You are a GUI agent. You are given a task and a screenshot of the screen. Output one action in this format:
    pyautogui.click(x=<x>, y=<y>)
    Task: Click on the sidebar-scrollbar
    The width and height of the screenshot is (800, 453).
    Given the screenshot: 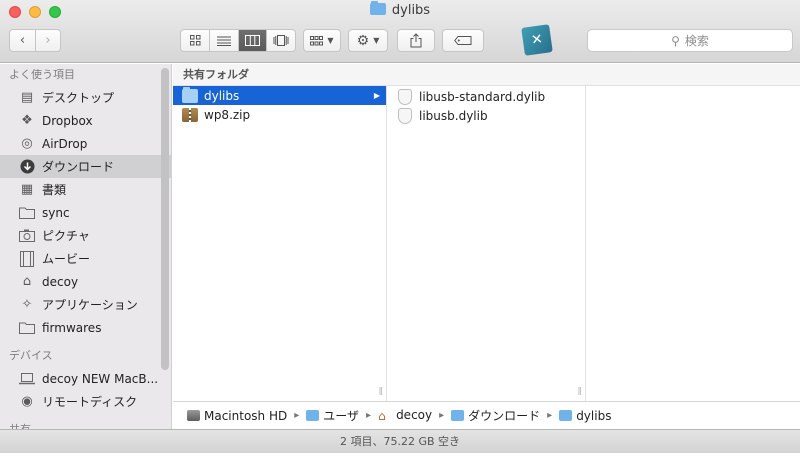 What is the action you would take?
    pyautogui.click(x=165, y=219)
    